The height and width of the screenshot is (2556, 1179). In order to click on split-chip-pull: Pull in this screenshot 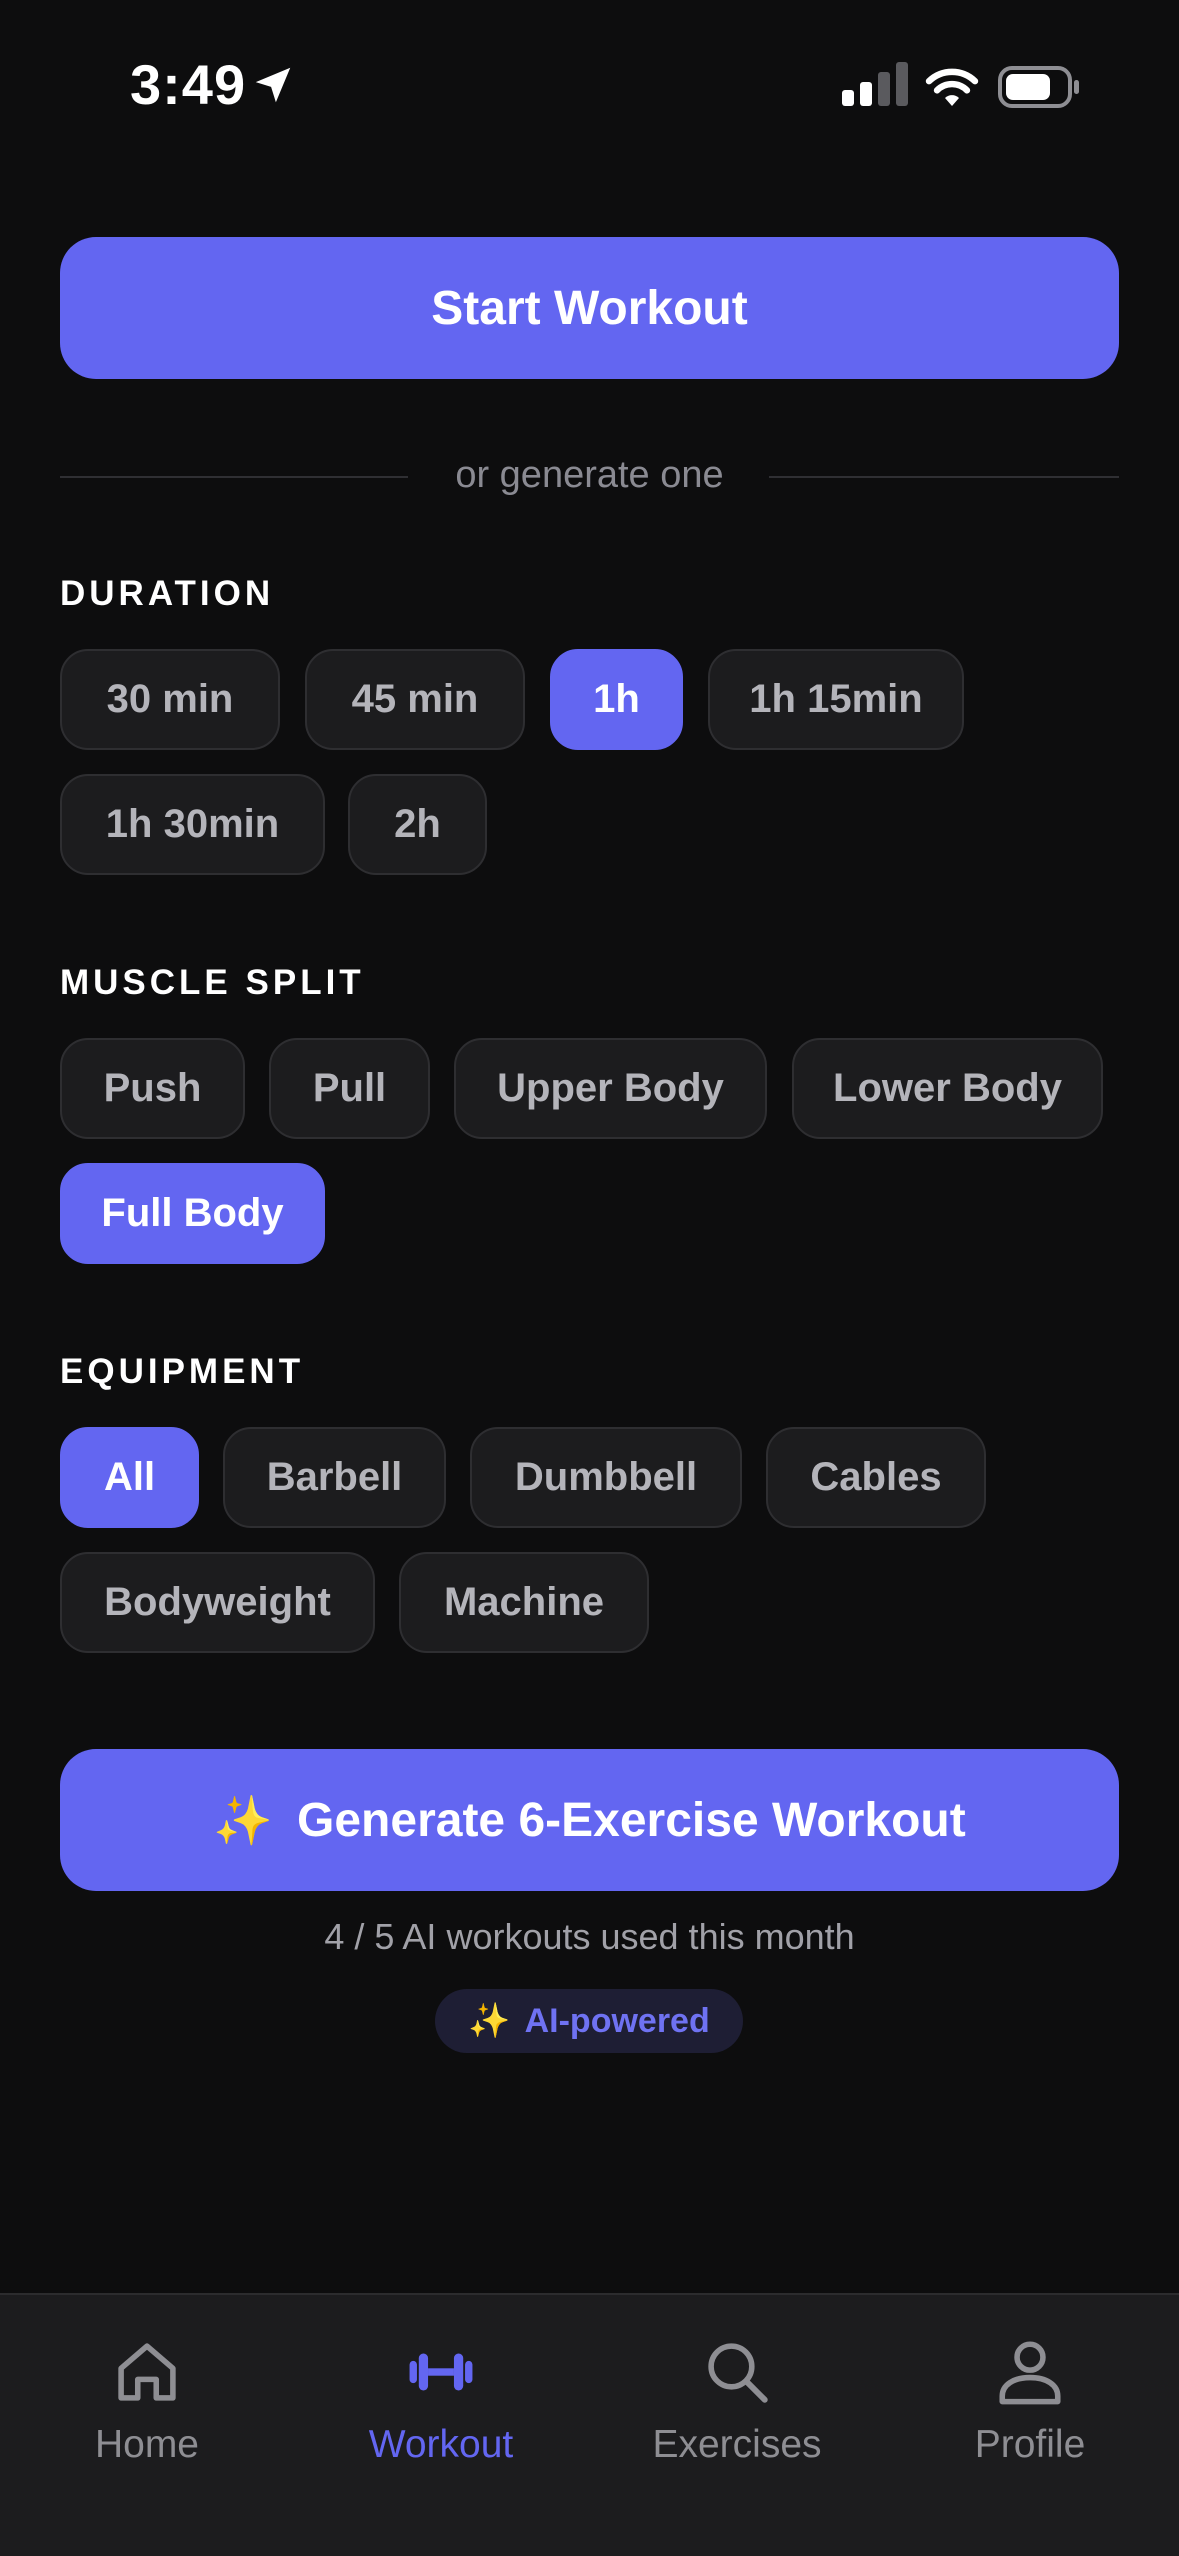, I will do `click(349, 1088)`.